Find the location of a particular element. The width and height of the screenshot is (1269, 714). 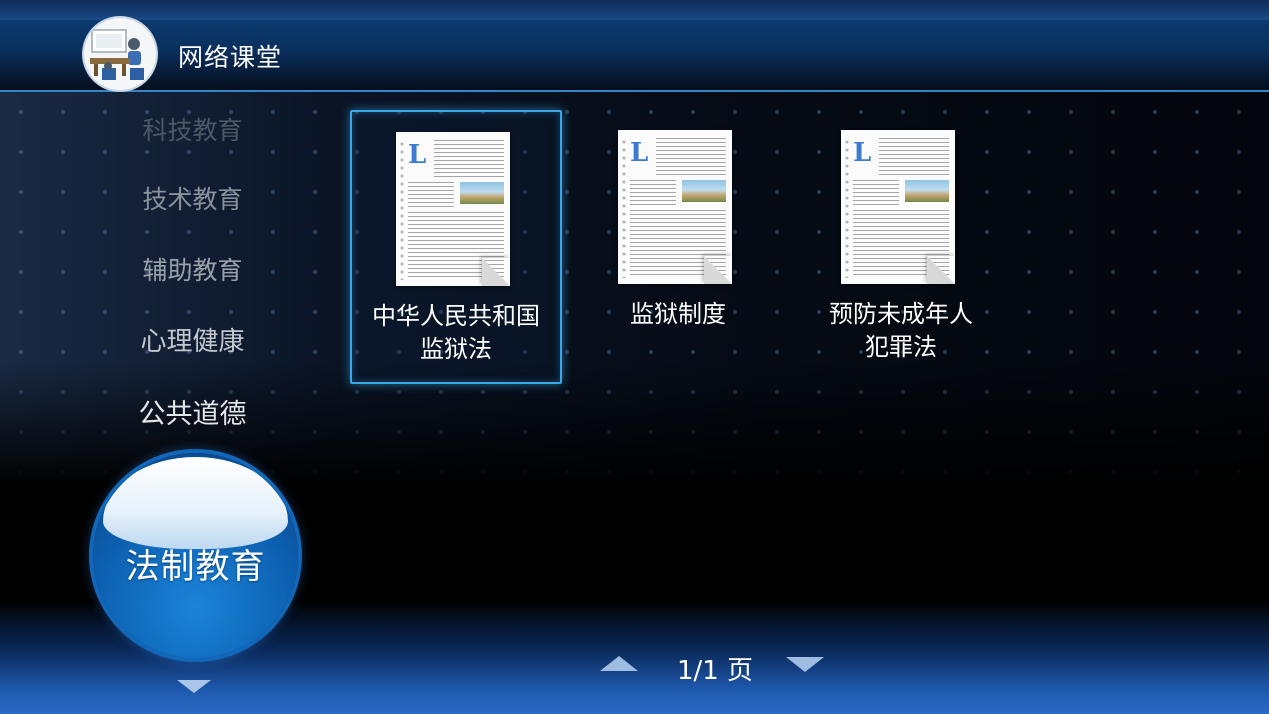

tile-caption: 预防未成年人 犯罪法 is located at coordinates (901, 330).